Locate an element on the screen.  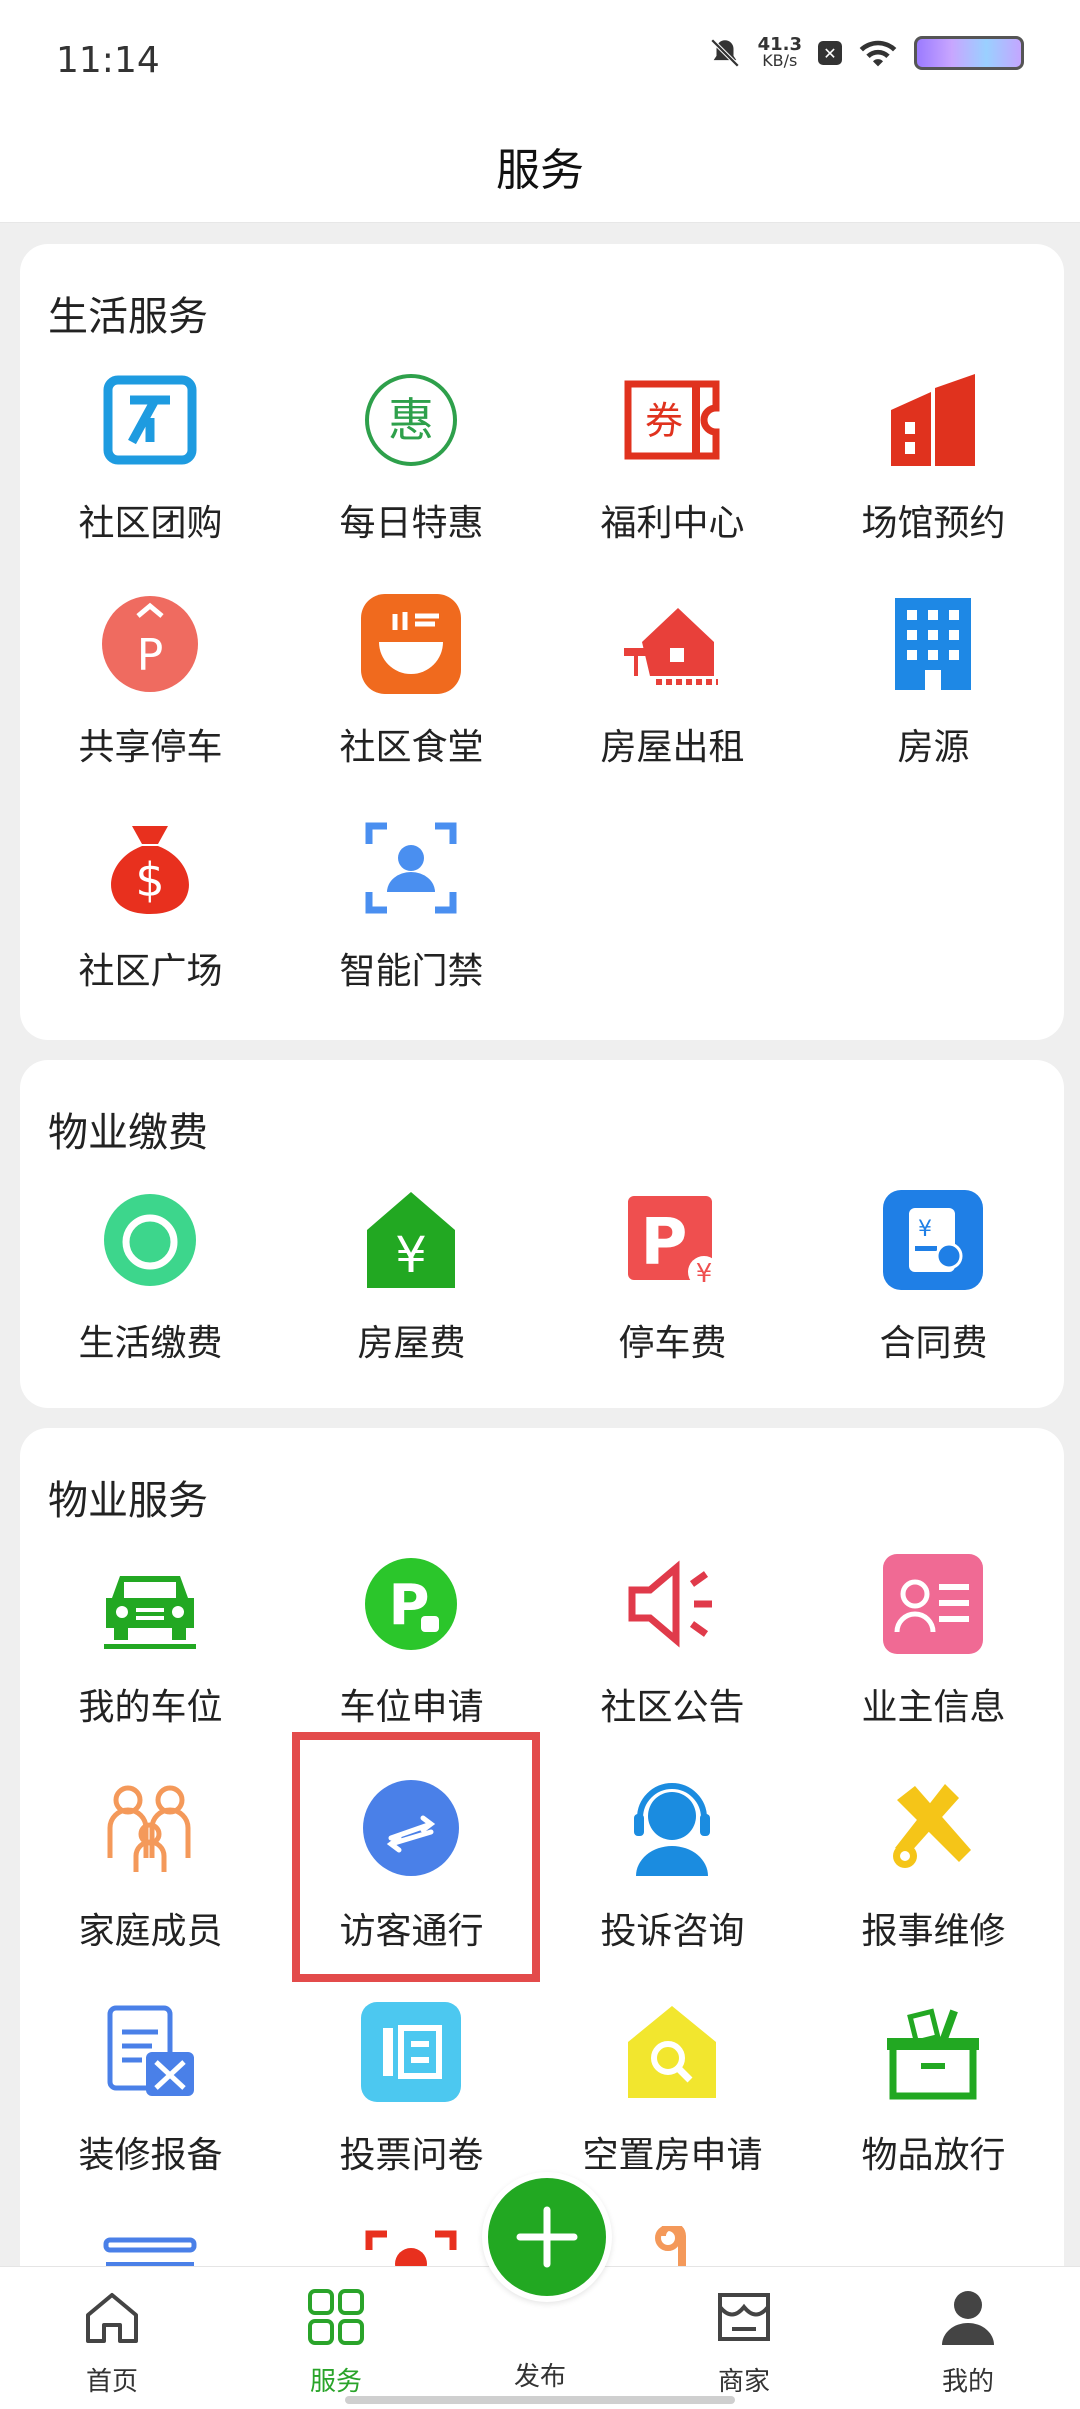
tile-listings: 房源 is located at coordinates (933, 689).